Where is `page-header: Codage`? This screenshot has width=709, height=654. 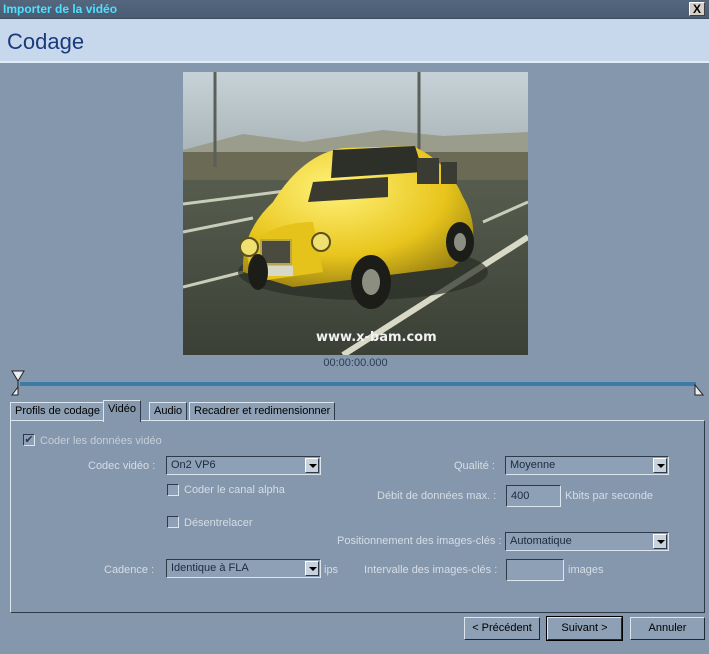 page-header: Codage is located at coordinates (354, 41).